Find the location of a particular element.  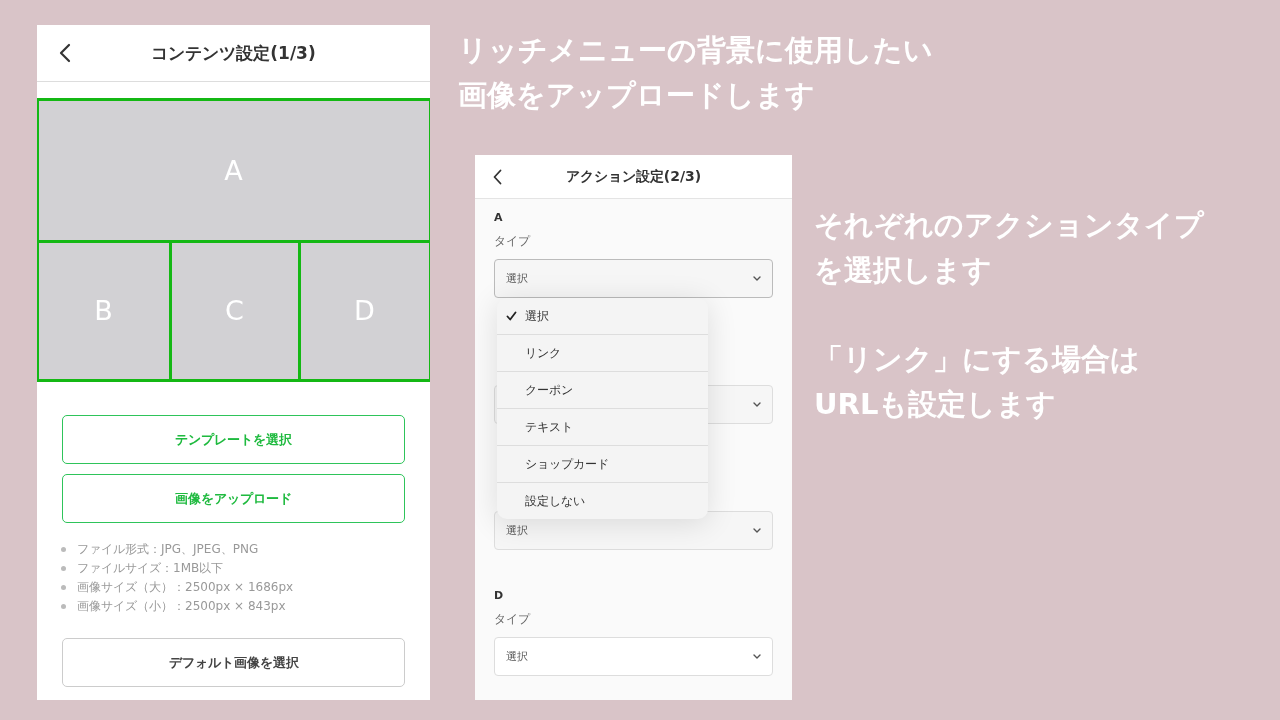

outline-button: デフォルト画像を選択 is located at coordinates (233, 662).